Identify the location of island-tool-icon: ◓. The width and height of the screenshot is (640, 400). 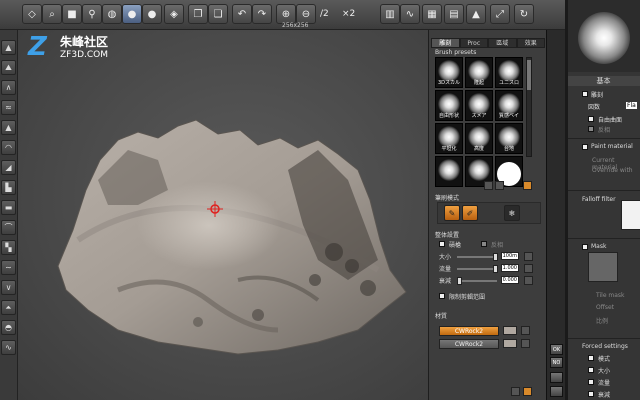
(8, 327).